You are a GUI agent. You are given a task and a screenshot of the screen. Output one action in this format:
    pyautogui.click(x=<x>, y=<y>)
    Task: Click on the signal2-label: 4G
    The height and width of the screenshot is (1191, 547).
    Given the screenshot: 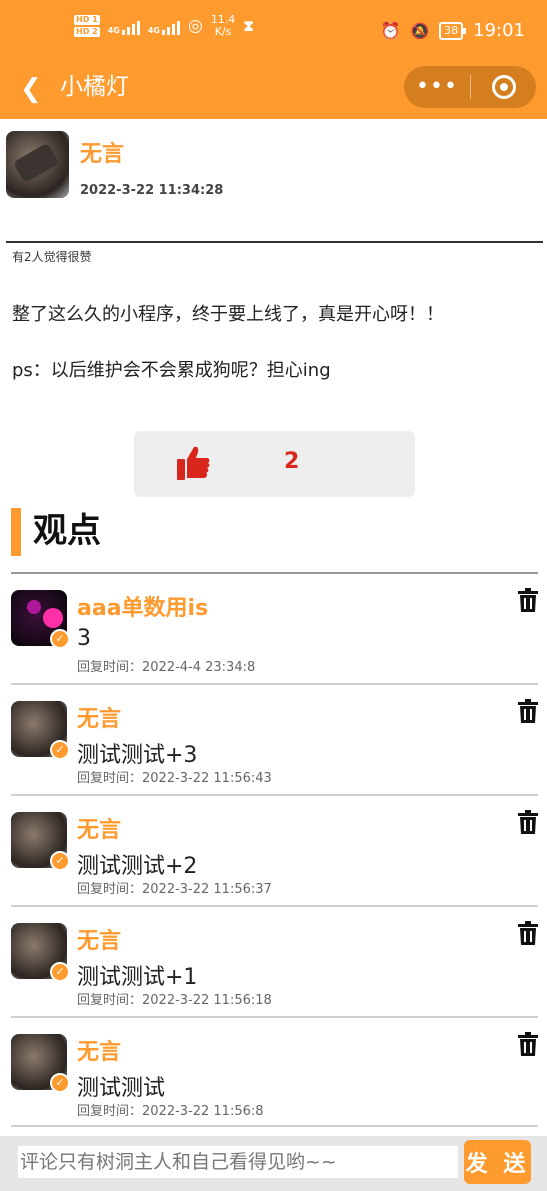 What is the action you would take?
    pyautogui.click(x=153, y=30)
    